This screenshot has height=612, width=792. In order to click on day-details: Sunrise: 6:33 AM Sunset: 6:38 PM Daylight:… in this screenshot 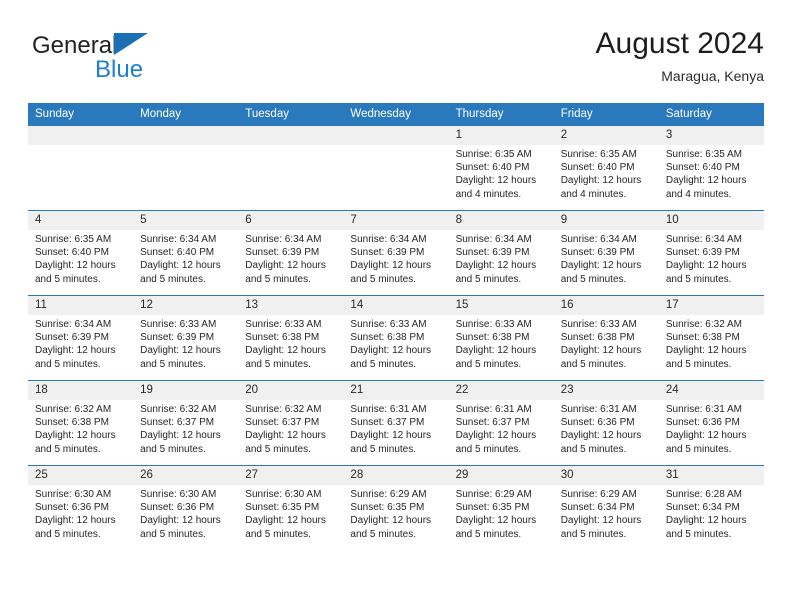, I will do `click(290, 343)`.